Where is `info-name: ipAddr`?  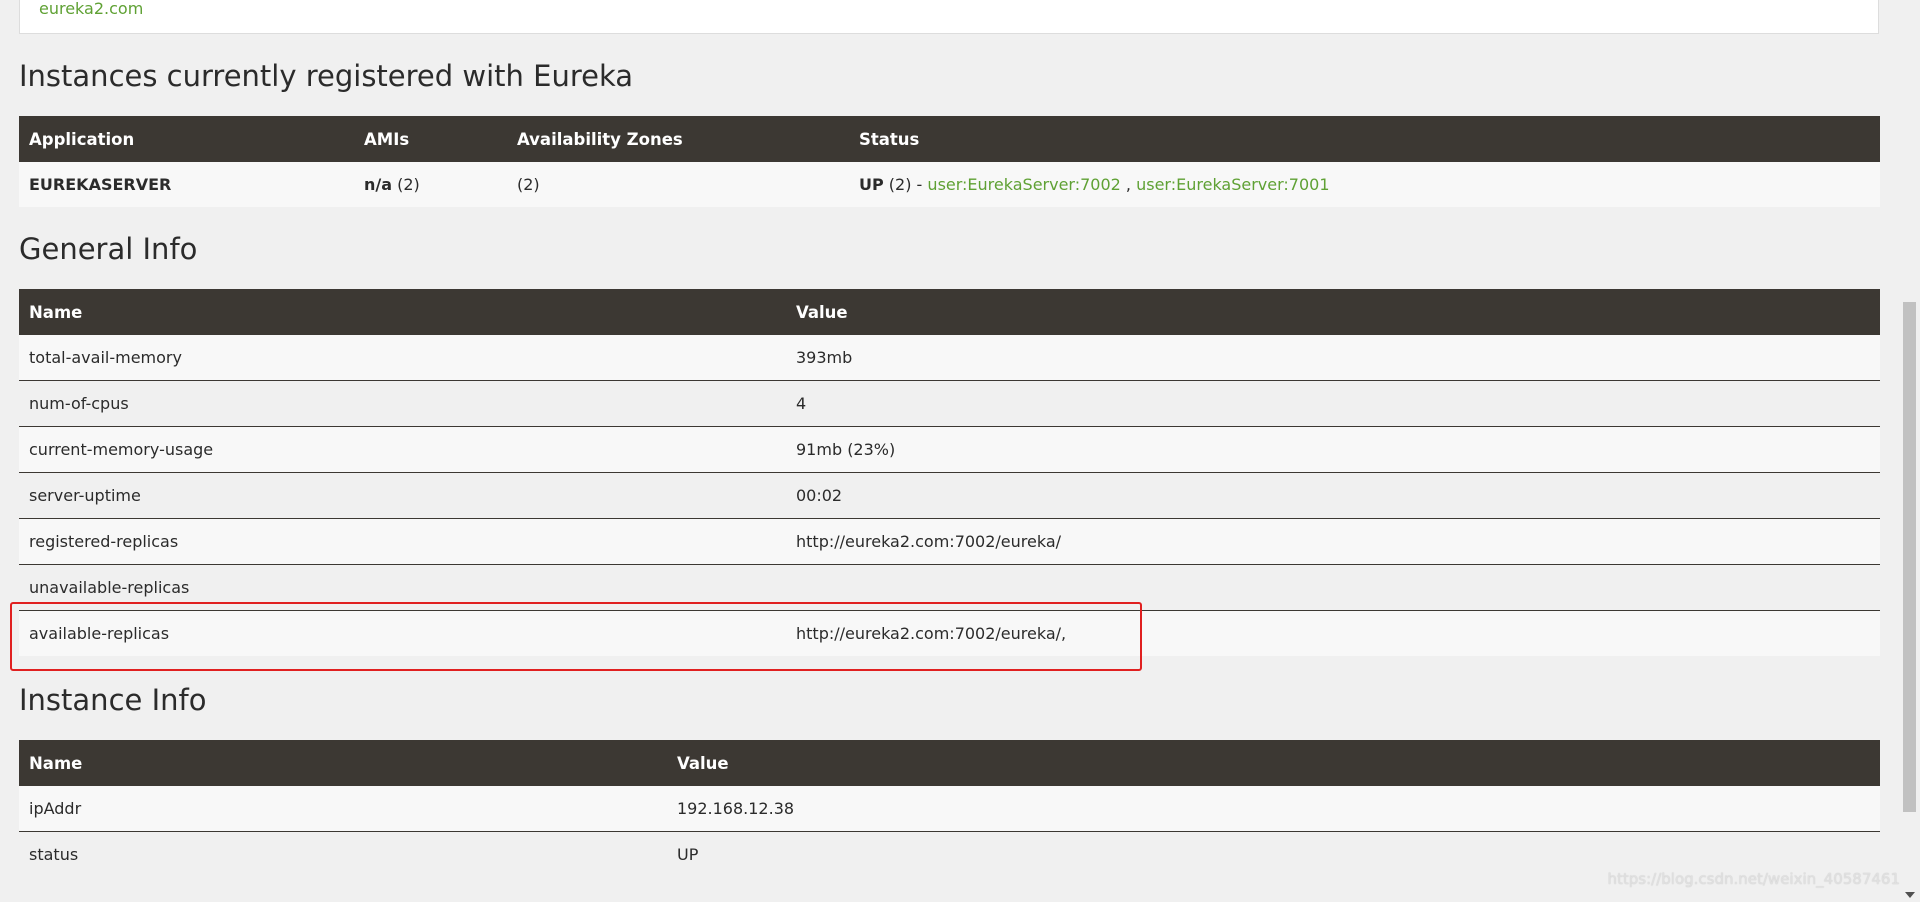 info-name: ipAddr is located at coordinates (343, 809).